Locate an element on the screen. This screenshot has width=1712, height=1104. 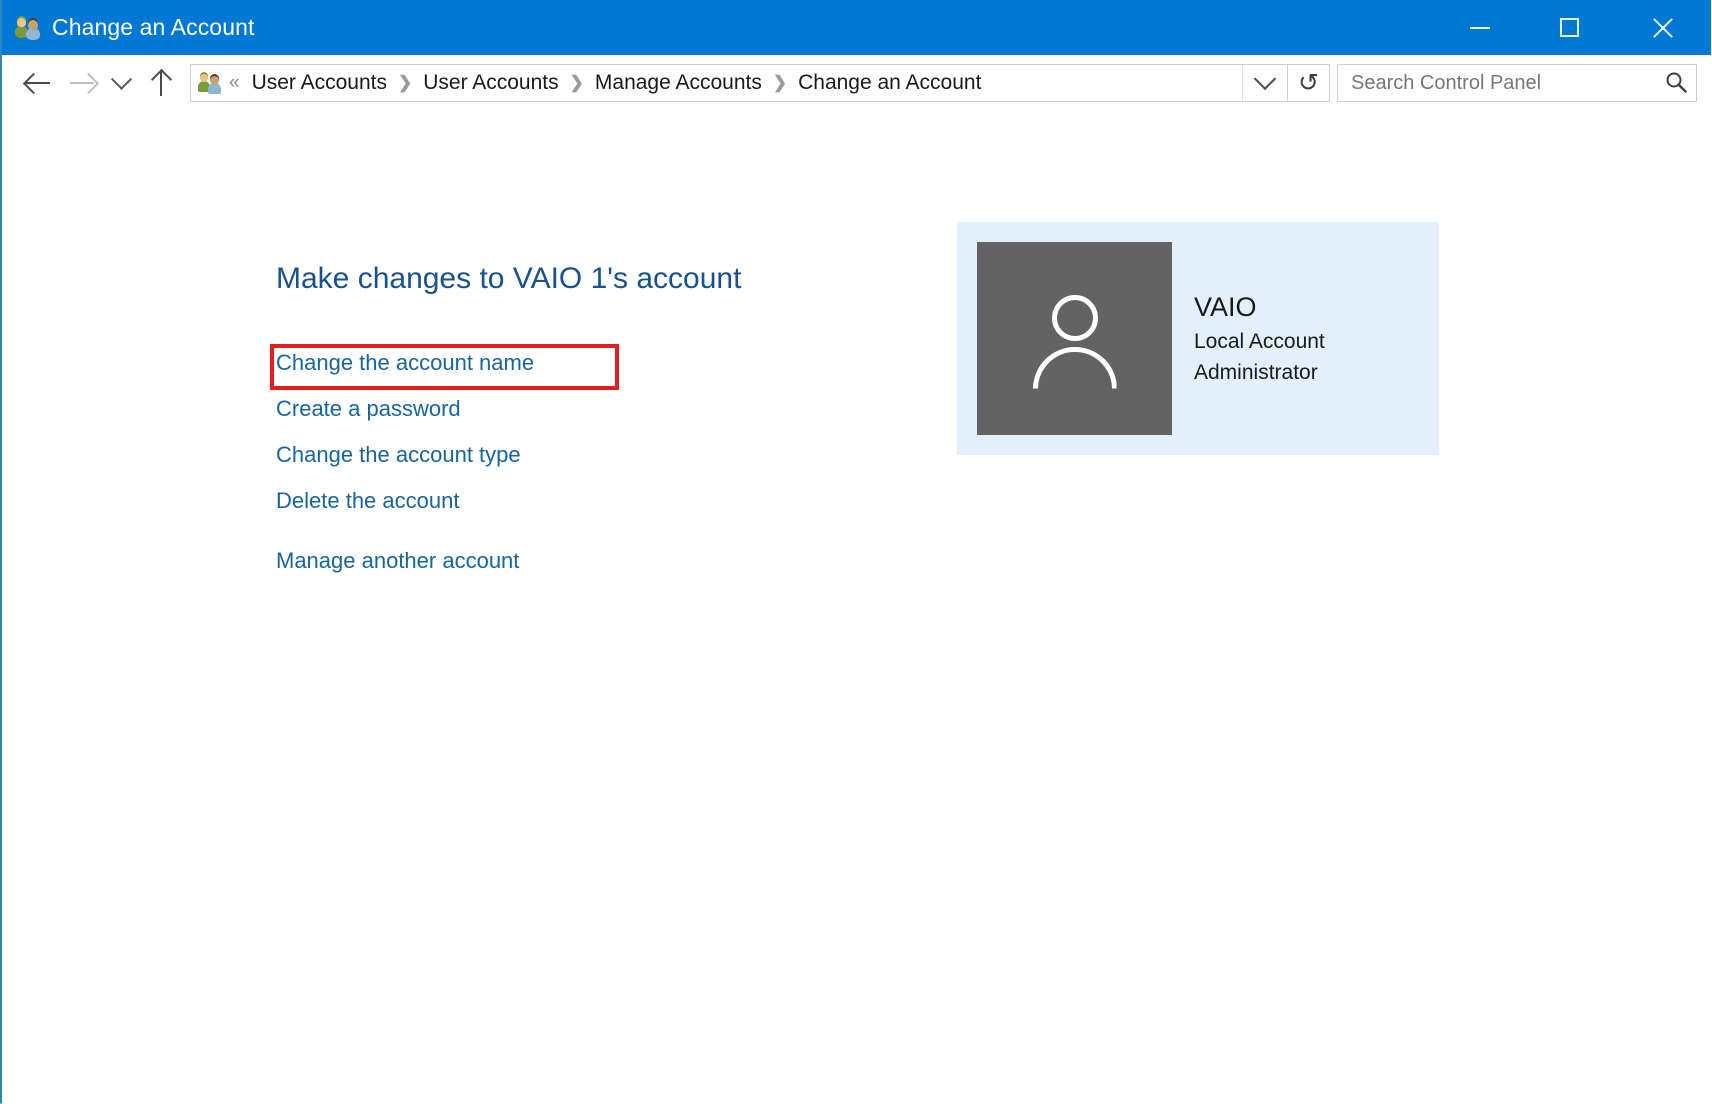
refresh-button: ↻ is located at coordinates (1309, 83).